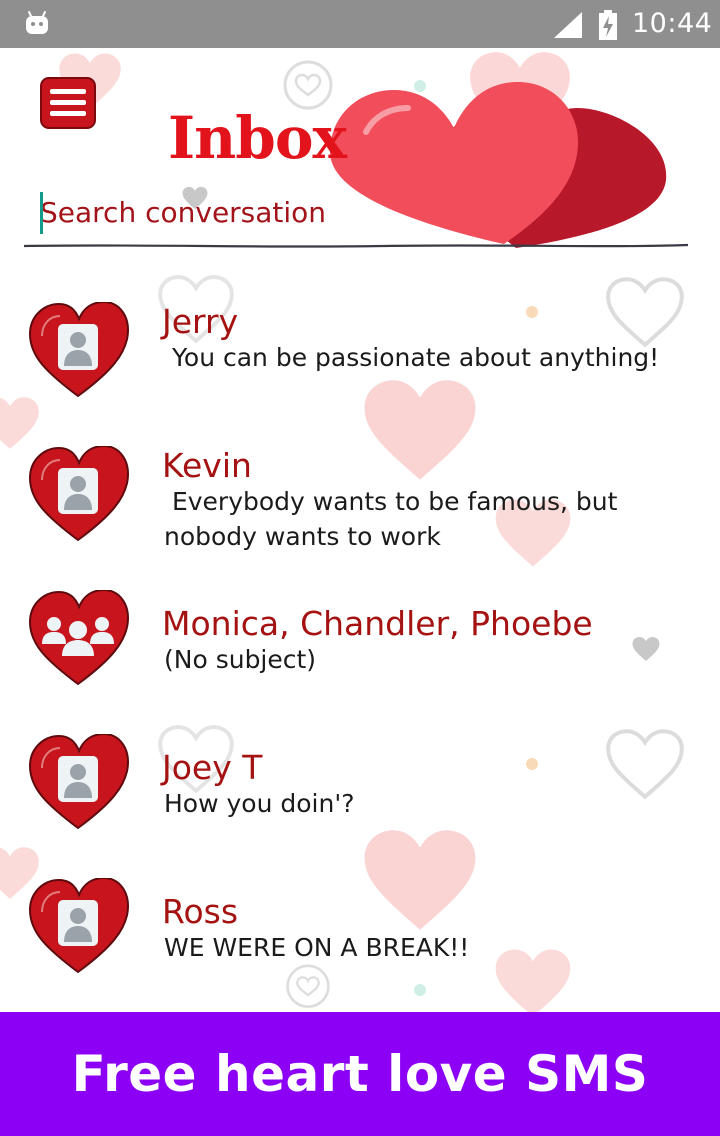  I want to click on conversation-preview: (No subject), so click(240, 659).